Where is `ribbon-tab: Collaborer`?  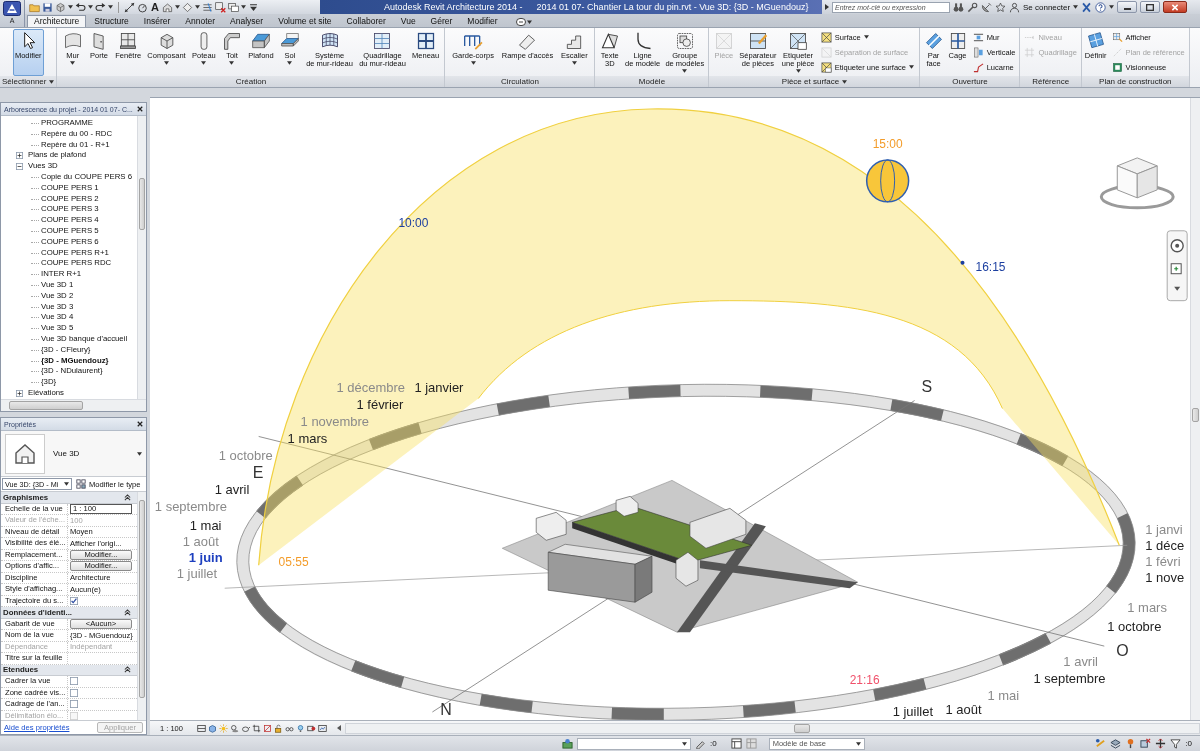 ribbon-tab: Collaborer is located at coordinates (366, 21).